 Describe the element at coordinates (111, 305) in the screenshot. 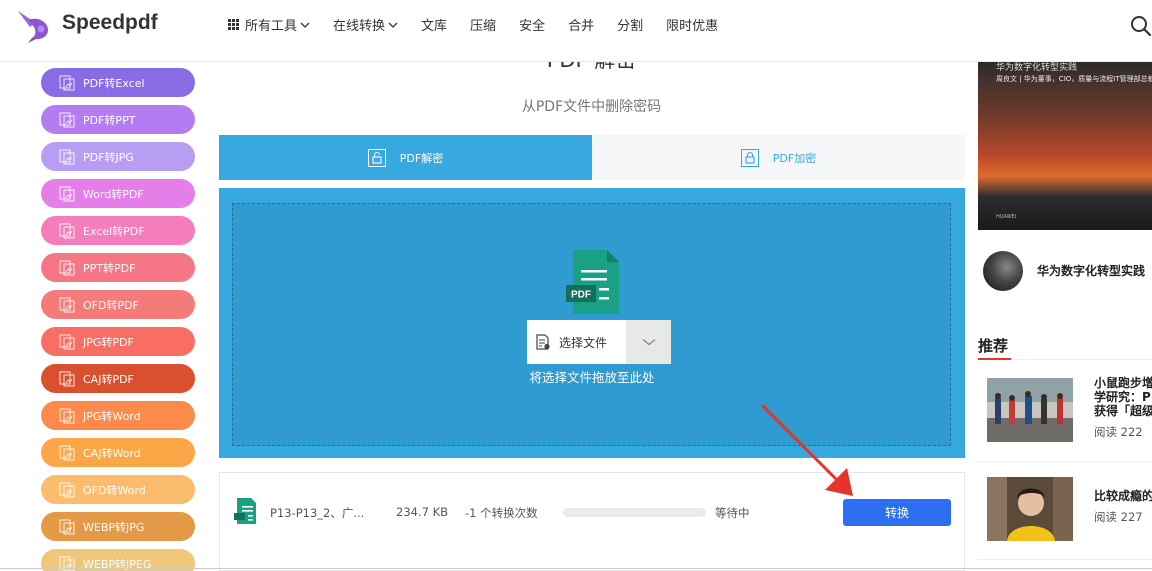

I see `sidebar-item-label: OFD转PDF` at that location.